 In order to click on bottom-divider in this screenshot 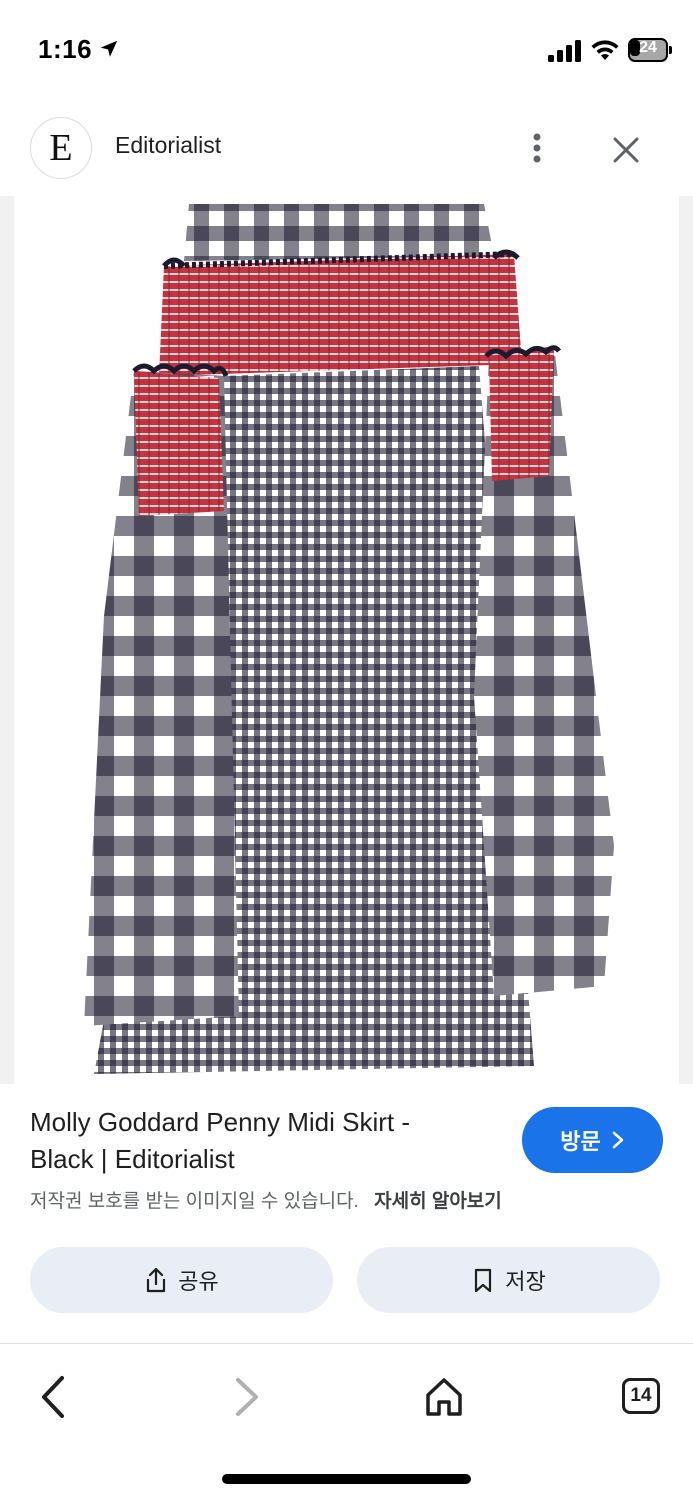, I will do `click(346, 1343)`.